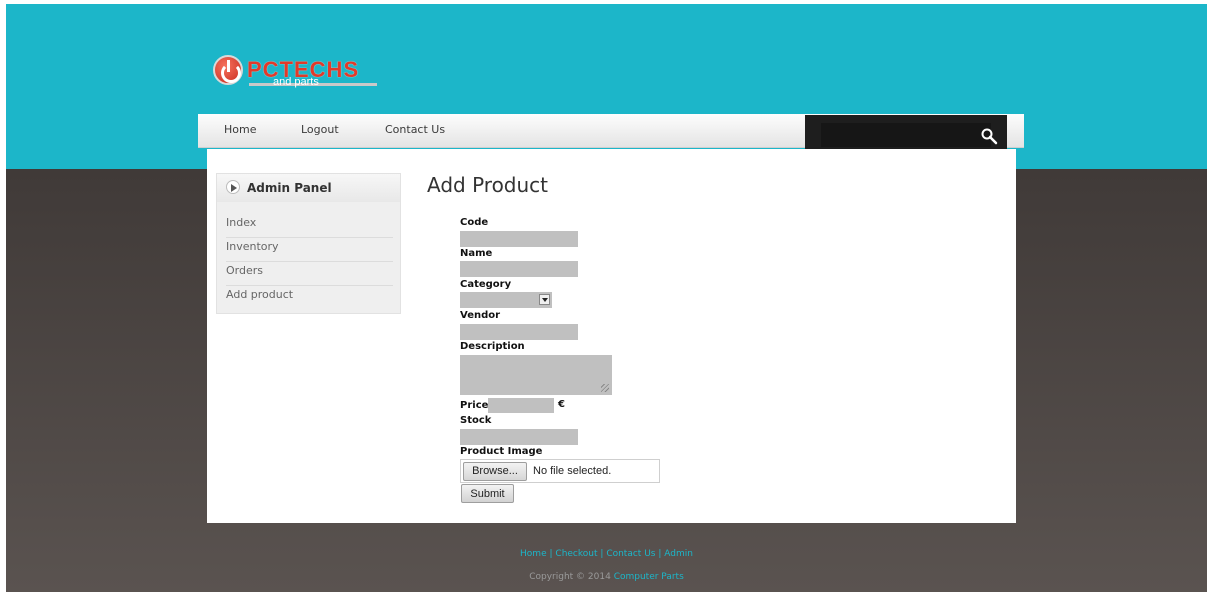  I want to click on page-title: Add Product, so click(488, 185).